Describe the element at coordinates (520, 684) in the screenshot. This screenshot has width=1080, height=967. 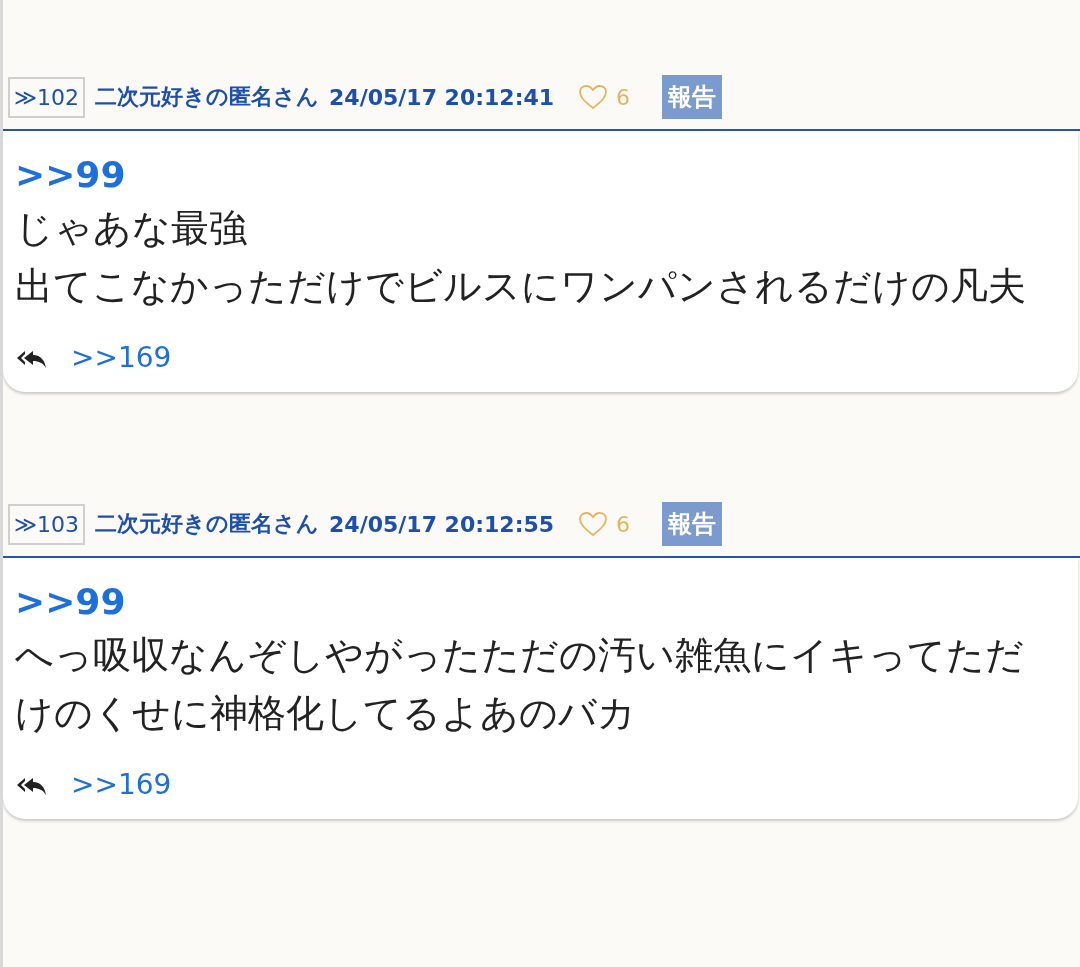
I see `post-text: へっ吸収なんぞしやがったただの汚い雑魚にイキってただけのくせに神格化してるよあのバカ` at that location.